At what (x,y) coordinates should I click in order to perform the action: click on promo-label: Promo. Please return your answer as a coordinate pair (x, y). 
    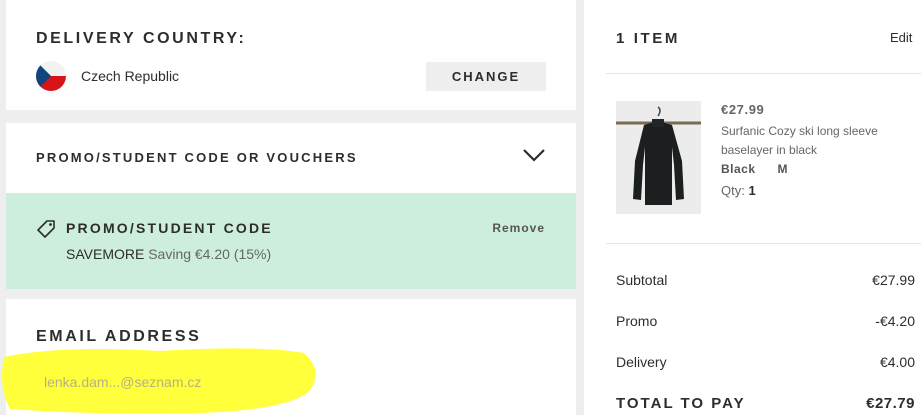
    Looking at the image, I should click on (637, 321).